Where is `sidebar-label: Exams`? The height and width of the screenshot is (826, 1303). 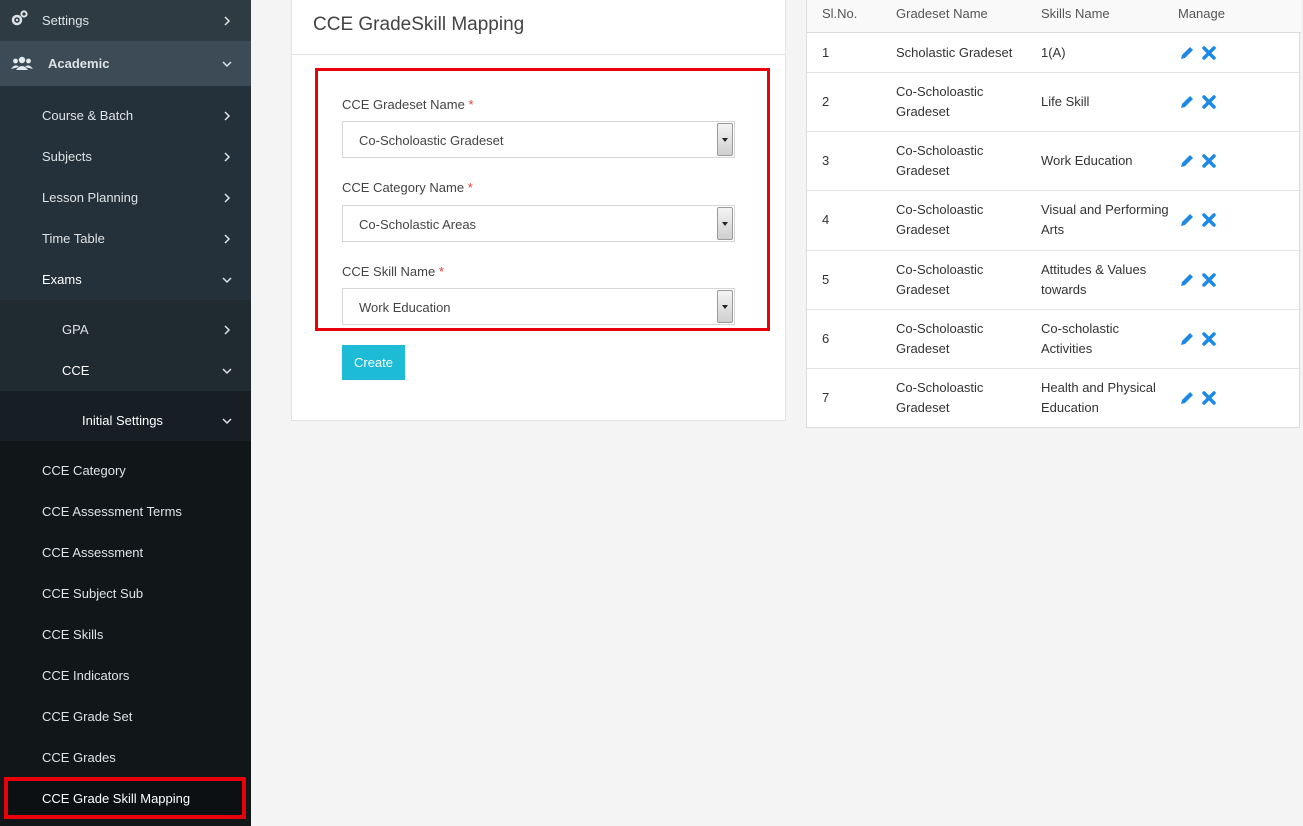 sidebar-label: Exams is located at coordinates (62, 279).